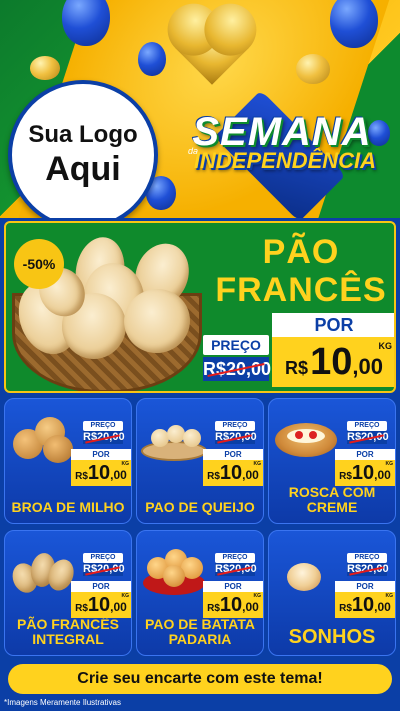  Describe the element at coordinates (58, 449) in the screenshot. I see `broa-image-piece` at that location.